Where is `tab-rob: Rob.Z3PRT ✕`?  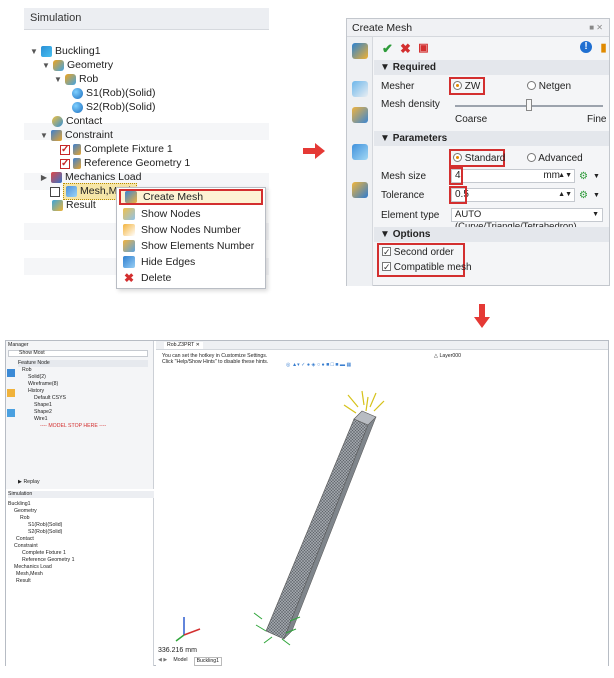 tab-rob: Rob.Z3PRT ✕ is located at coordinates (183, 345).